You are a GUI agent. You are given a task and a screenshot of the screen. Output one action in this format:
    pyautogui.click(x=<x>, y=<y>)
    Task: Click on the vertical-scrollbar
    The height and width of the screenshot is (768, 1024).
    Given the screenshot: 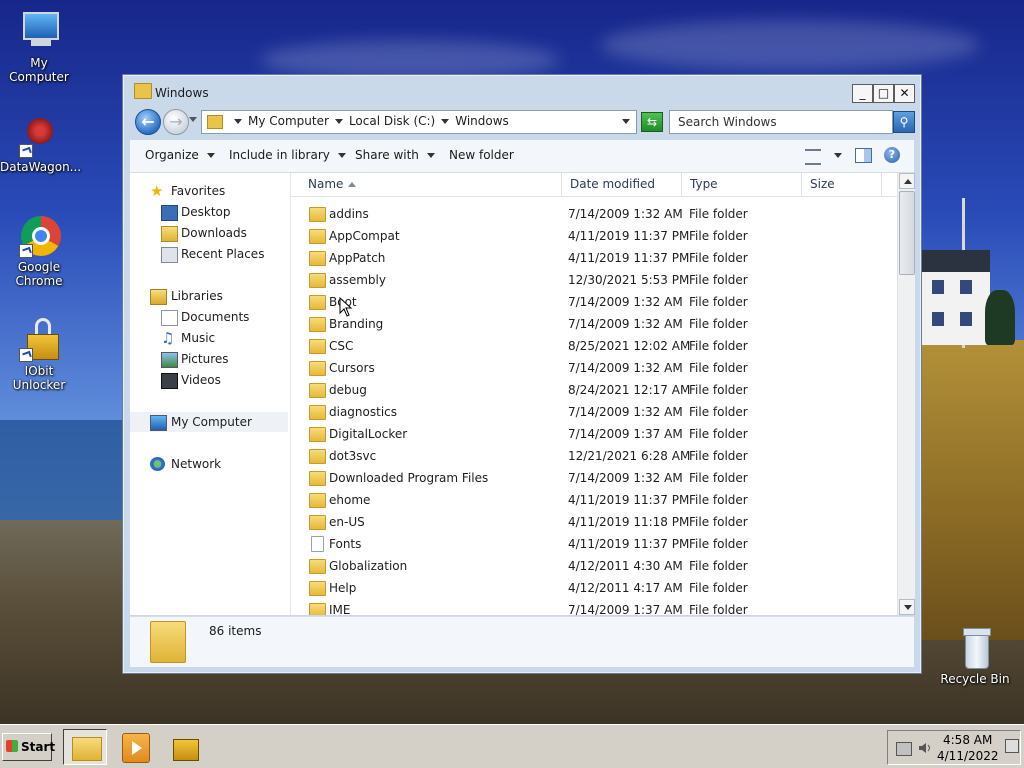 What is the action you would take?
    pyautogui.click(x=906, y=394)
    